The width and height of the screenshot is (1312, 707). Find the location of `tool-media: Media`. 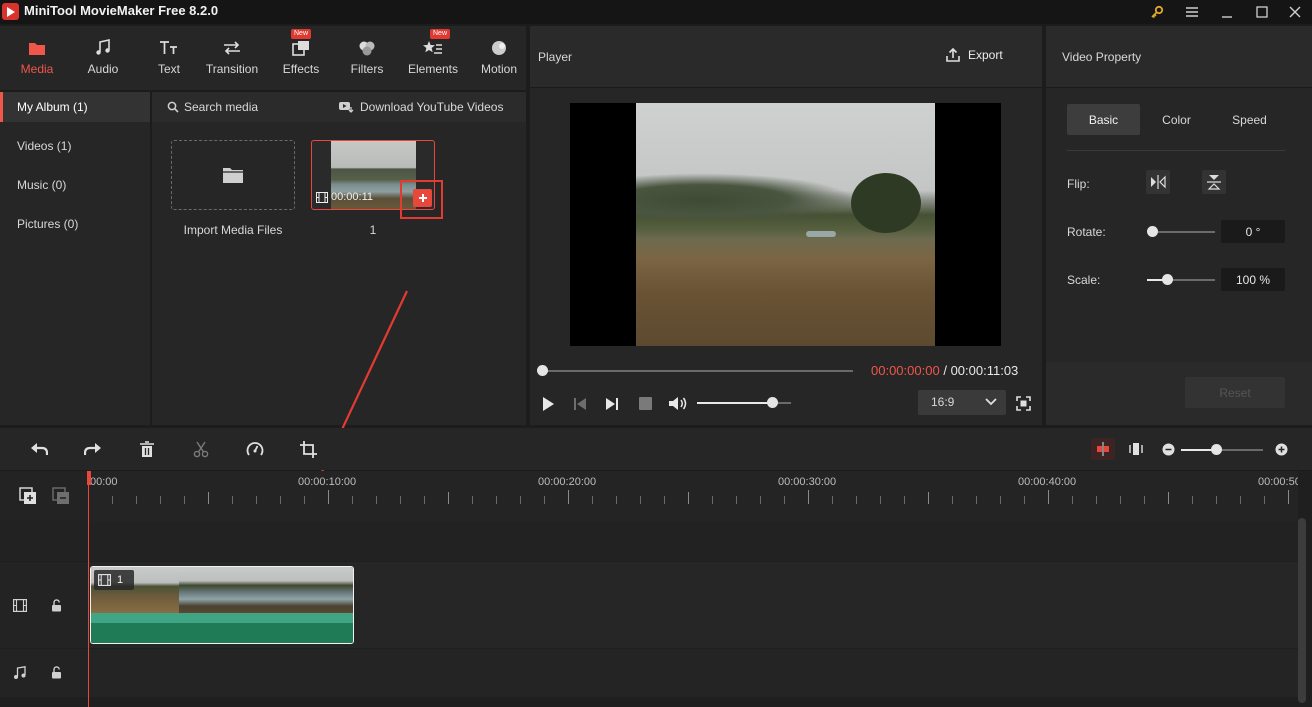

tool-media: Media is located at coordinates (37, 58).